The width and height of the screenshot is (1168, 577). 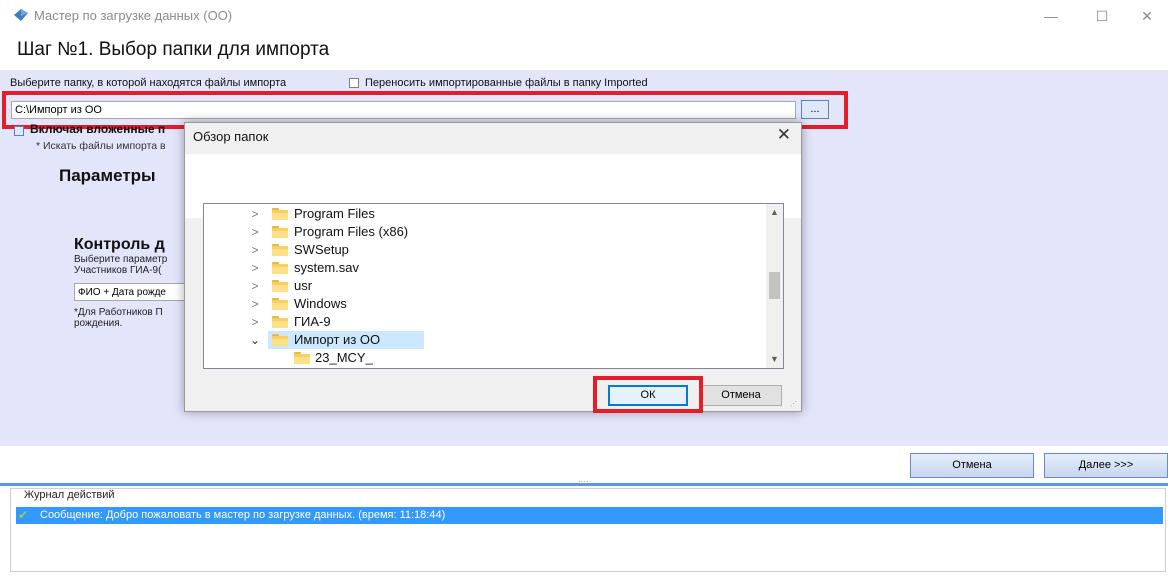 I want to click on journal-panel, so click(x=588, y=530).